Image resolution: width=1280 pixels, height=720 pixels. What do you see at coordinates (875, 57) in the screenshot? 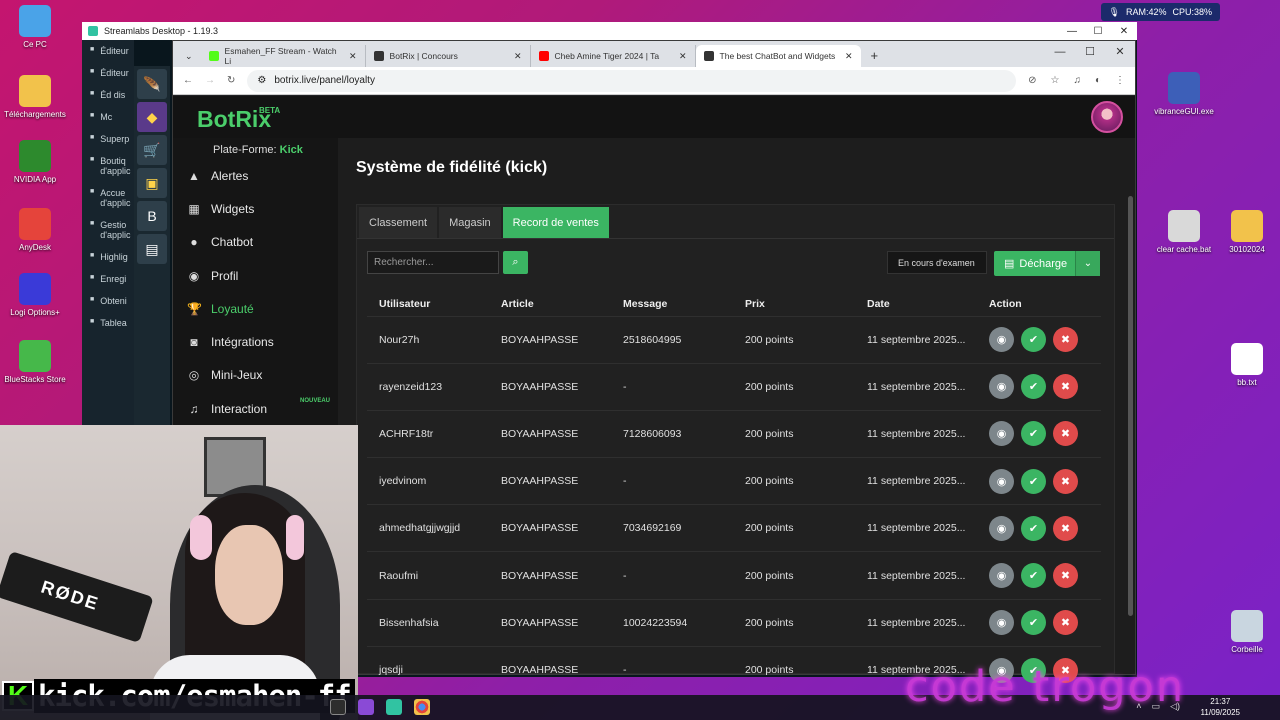
I see `new-tab-button: +` at bounding box center [875, 57].